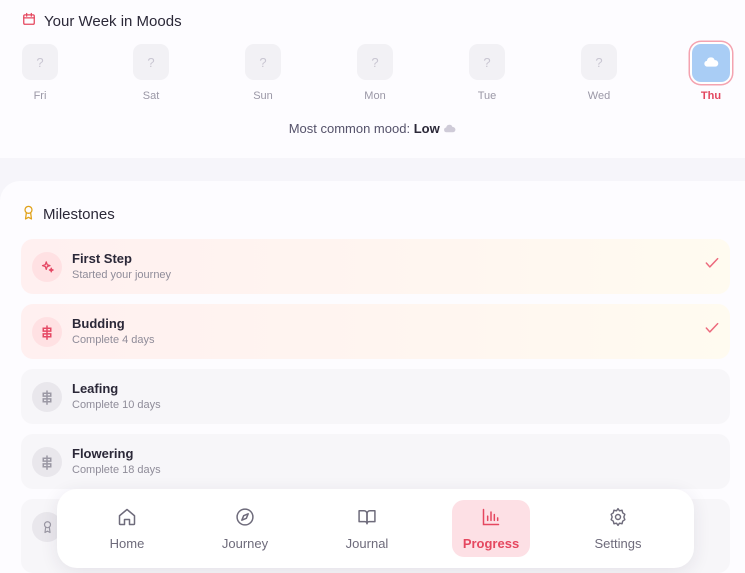 The width and height of the screenshot is (745, 573). I want to click on day-wed: ? Wed, so click(599, 73).